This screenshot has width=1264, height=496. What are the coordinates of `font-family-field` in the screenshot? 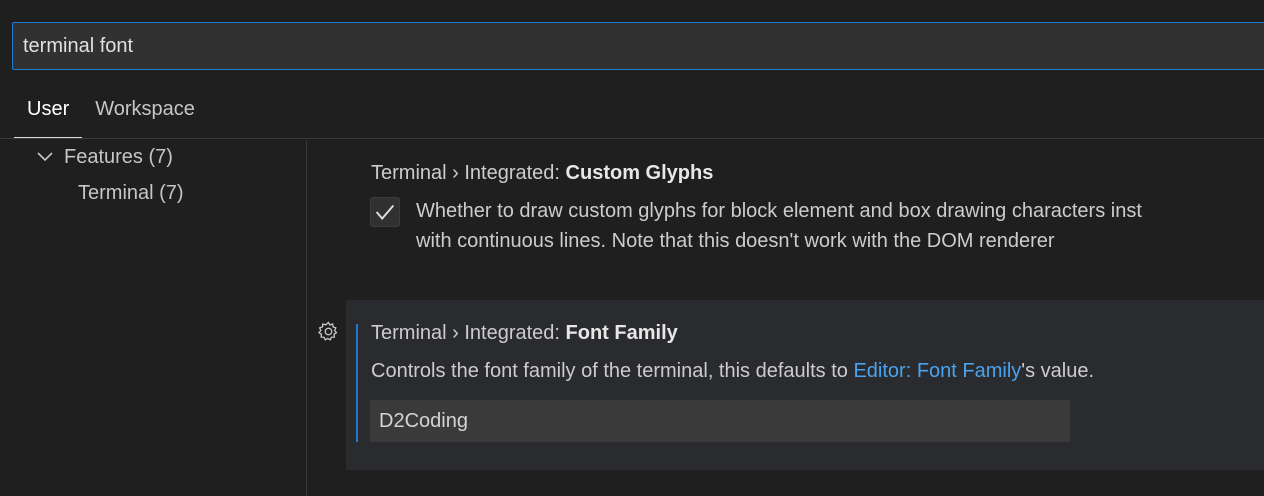 It's located at (720, 421).